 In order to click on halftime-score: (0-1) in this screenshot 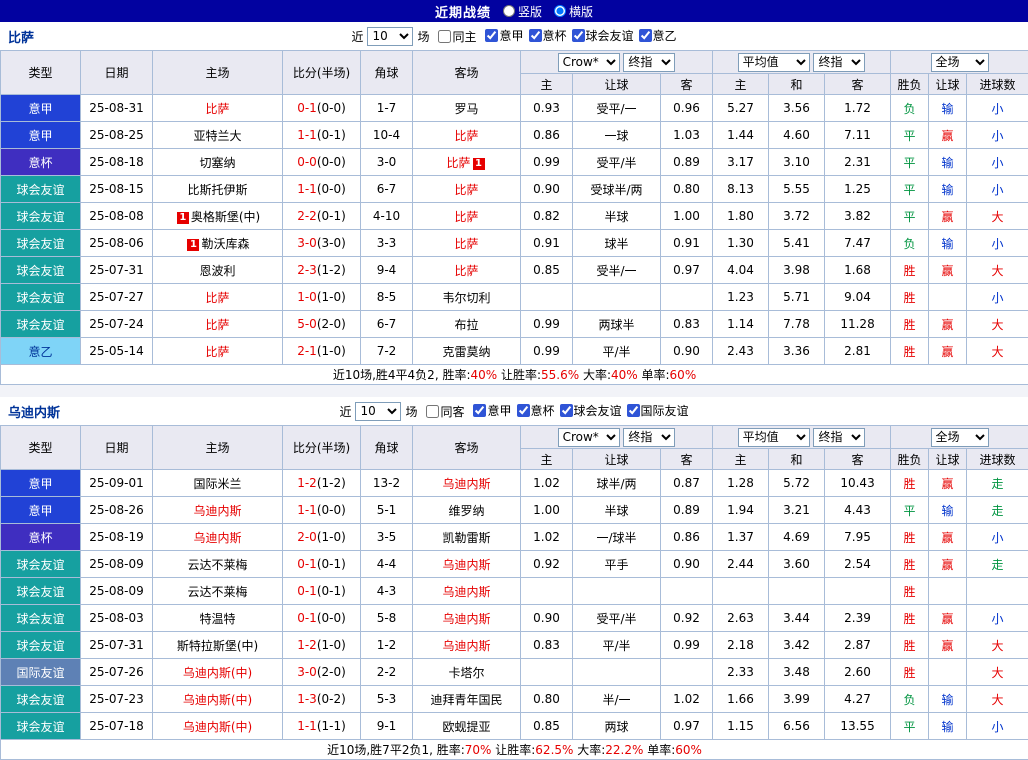, I will do `click(331, 591)`.